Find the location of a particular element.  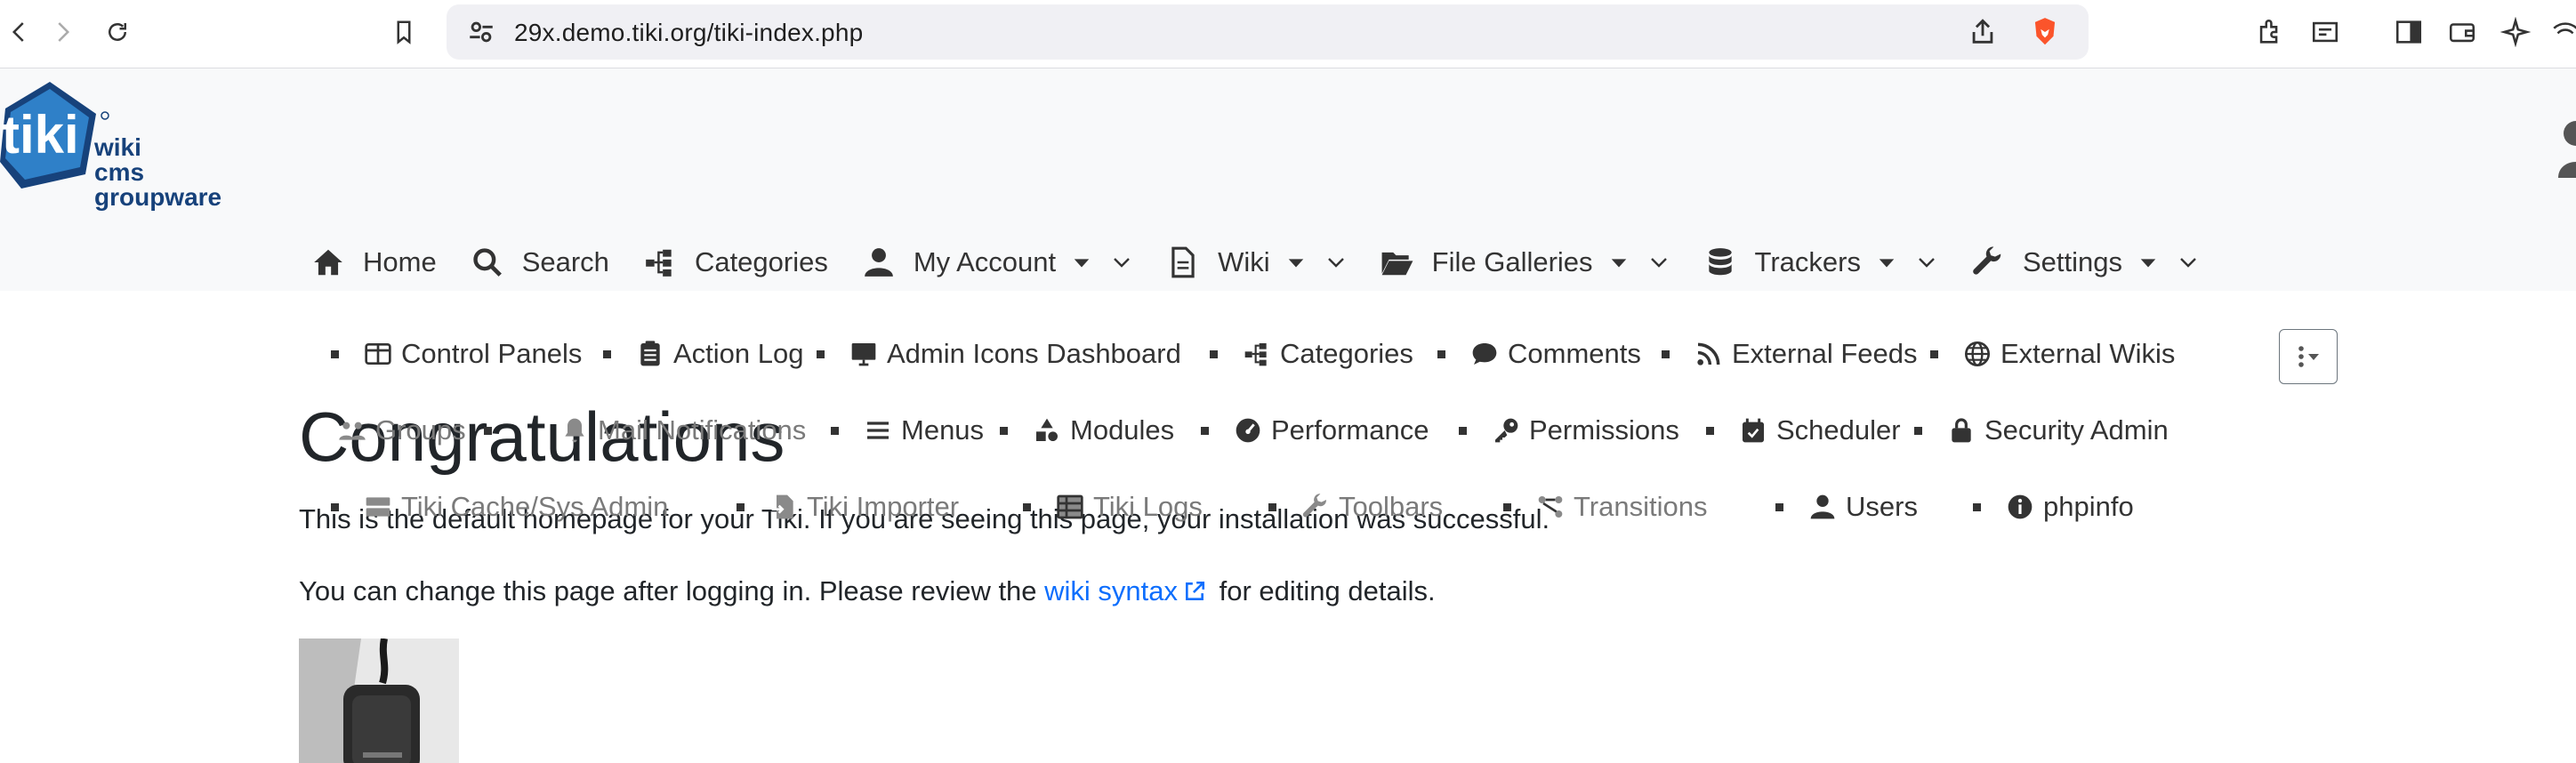

admin-phpinfo-label: phpinfo is located at coordinates (2088, 506).